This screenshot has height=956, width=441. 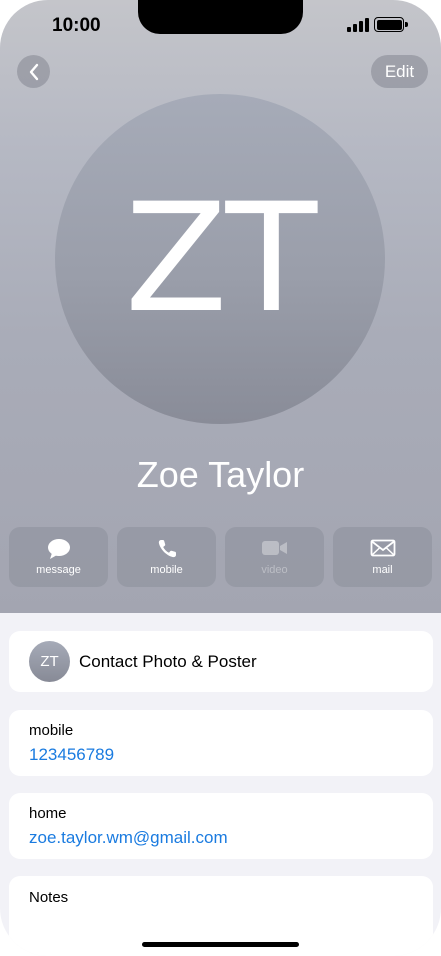 I want to click on back-button, so click(x=33, y=71).